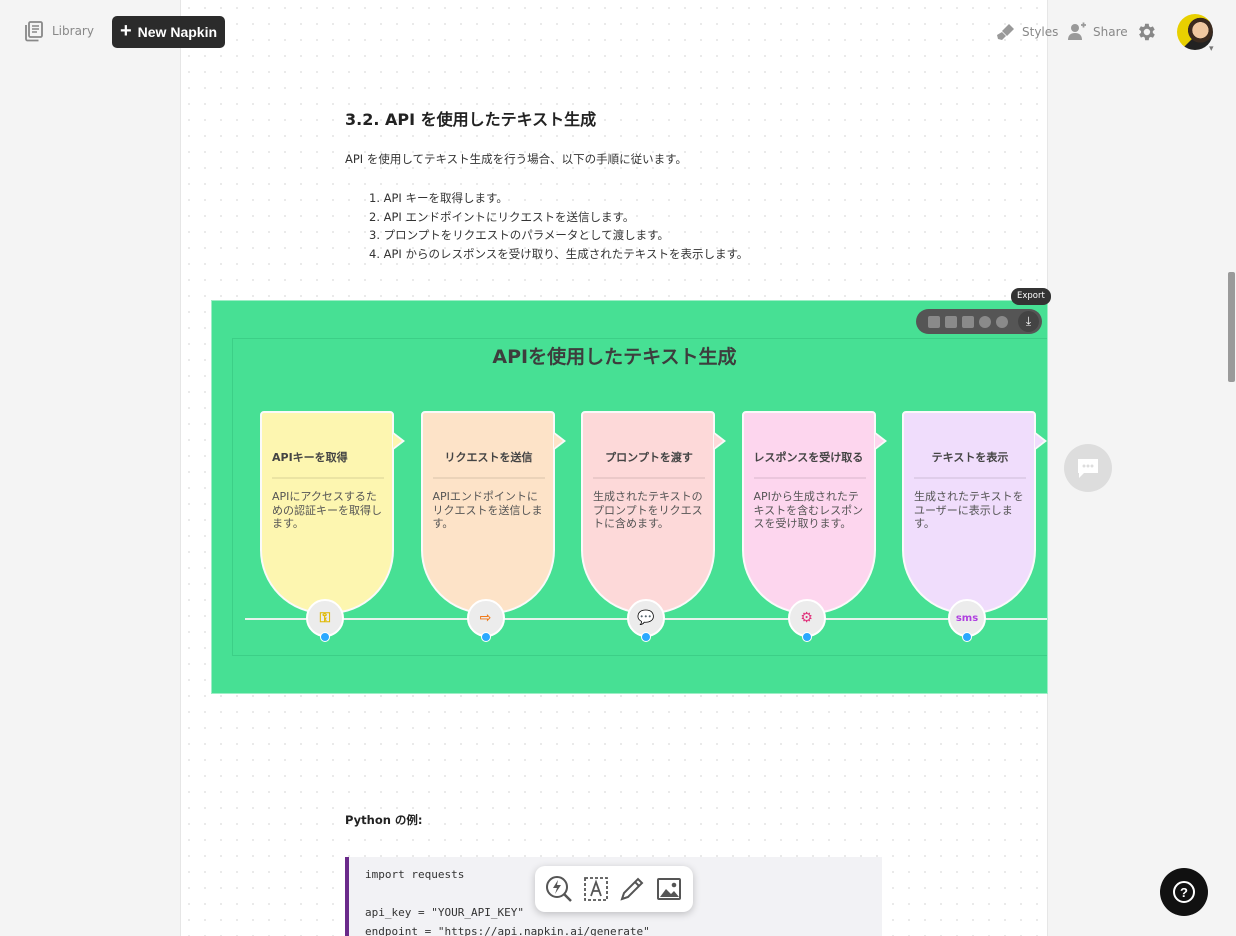 The height and width of the screenshot is (936, 1236). Describe the element at coordinates (558, 198) in the screenshot. I see `list-item: 1. API キーを取得します。` at that location.